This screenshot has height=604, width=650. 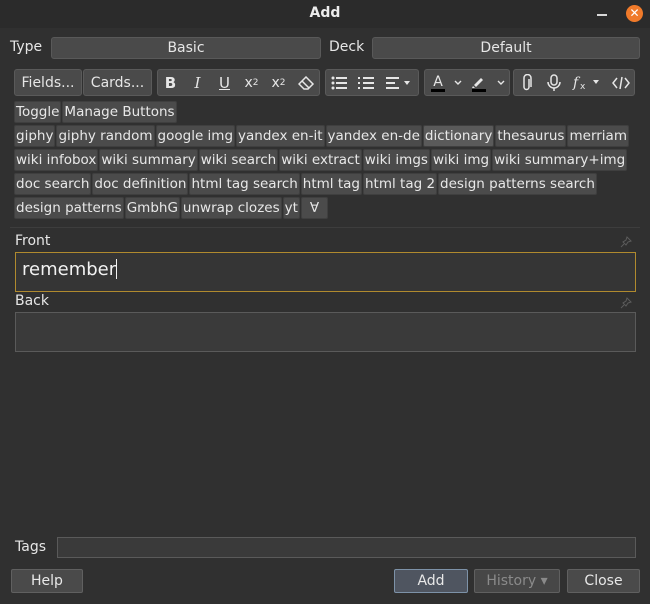 What do you see at coordinates (338, 82) in the screenshot?
I see `bullet-list-icon` at bounding box center [338, 82].